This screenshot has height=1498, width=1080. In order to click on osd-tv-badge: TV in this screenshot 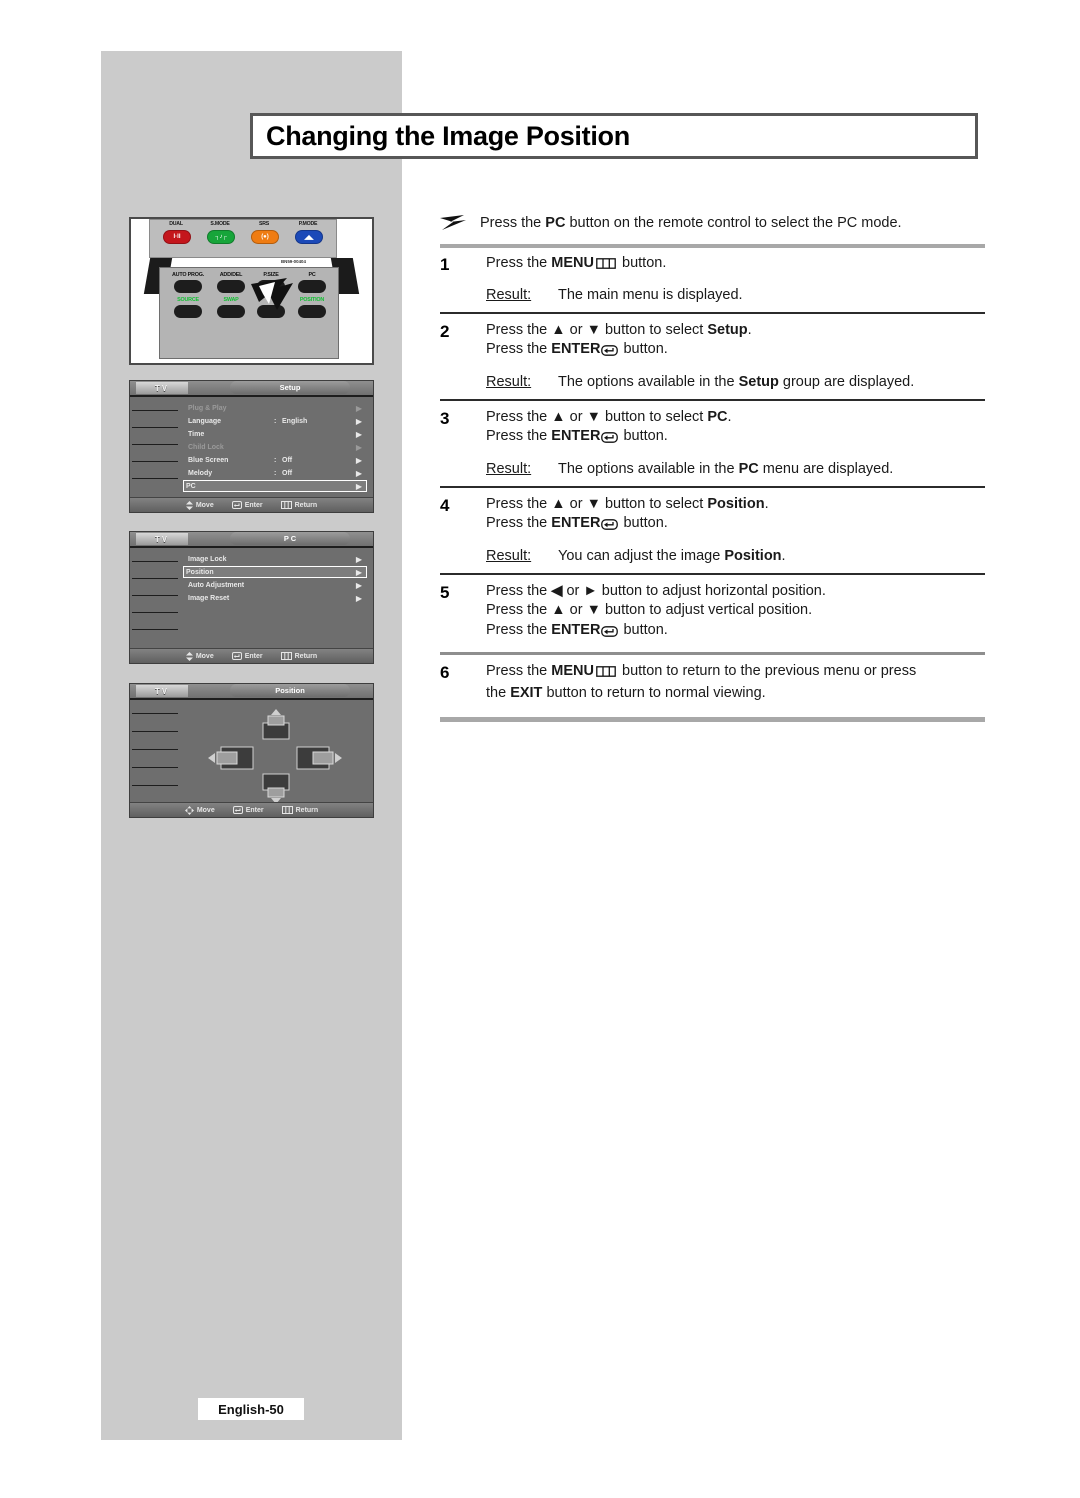, I will do `click(162, 691)`.